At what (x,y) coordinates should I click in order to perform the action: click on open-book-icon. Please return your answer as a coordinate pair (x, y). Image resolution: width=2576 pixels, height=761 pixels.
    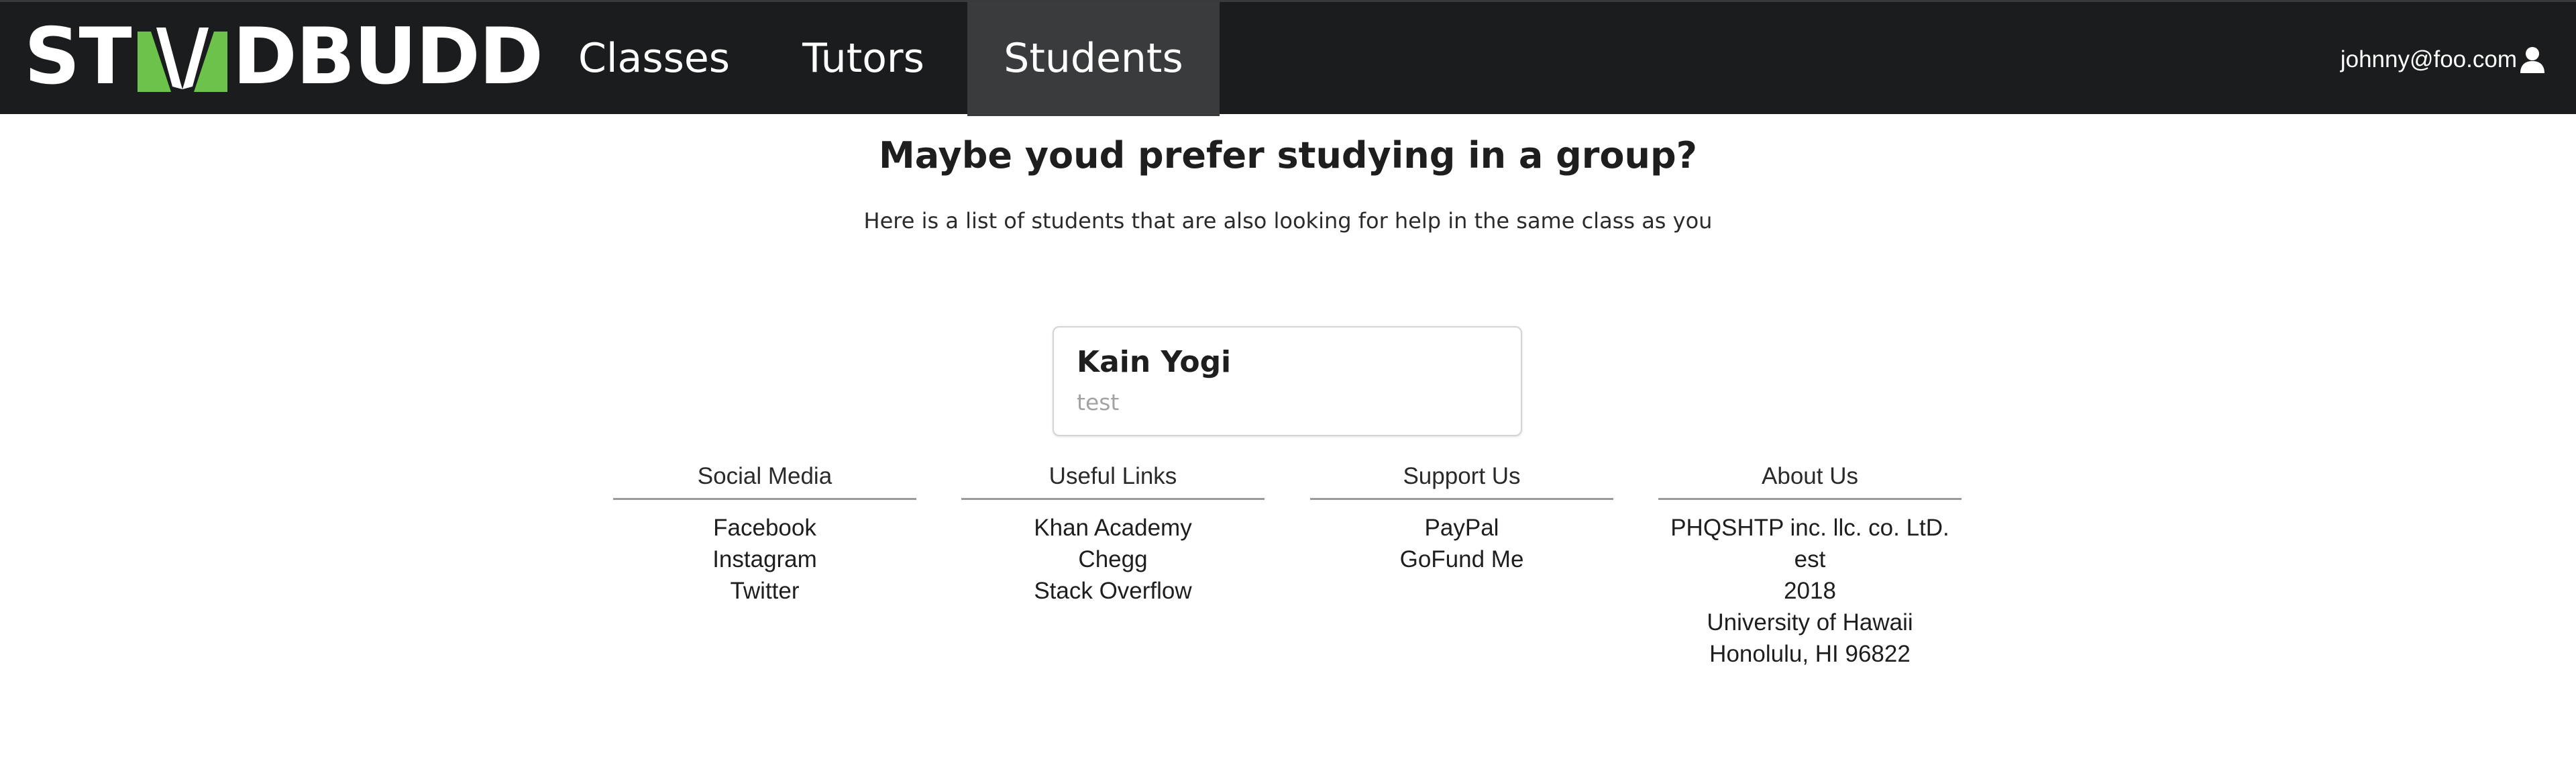
    Looking at the image, I should click on (182, 60).